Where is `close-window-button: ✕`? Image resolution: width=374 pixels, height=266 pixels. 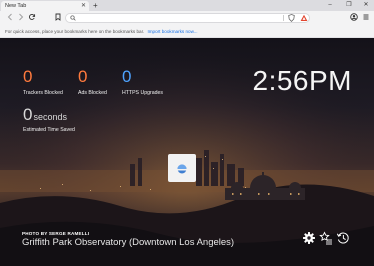
close-window-button: ✕ is located at coordinates (366, 5).